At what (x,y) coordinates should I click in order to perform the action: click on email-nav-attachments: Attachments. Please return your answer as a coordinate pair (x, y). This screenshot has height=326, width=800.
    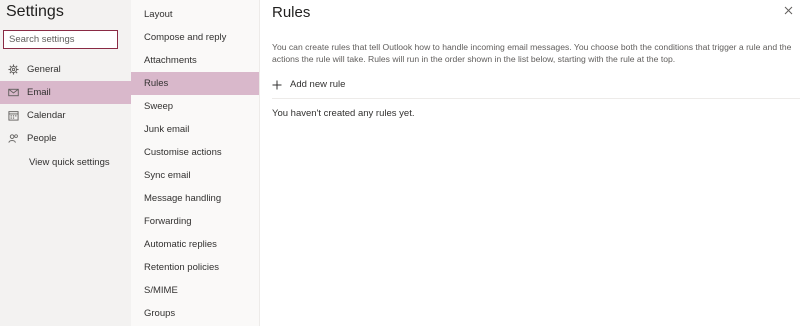
    Looking at the image, I should click on (195, 60).